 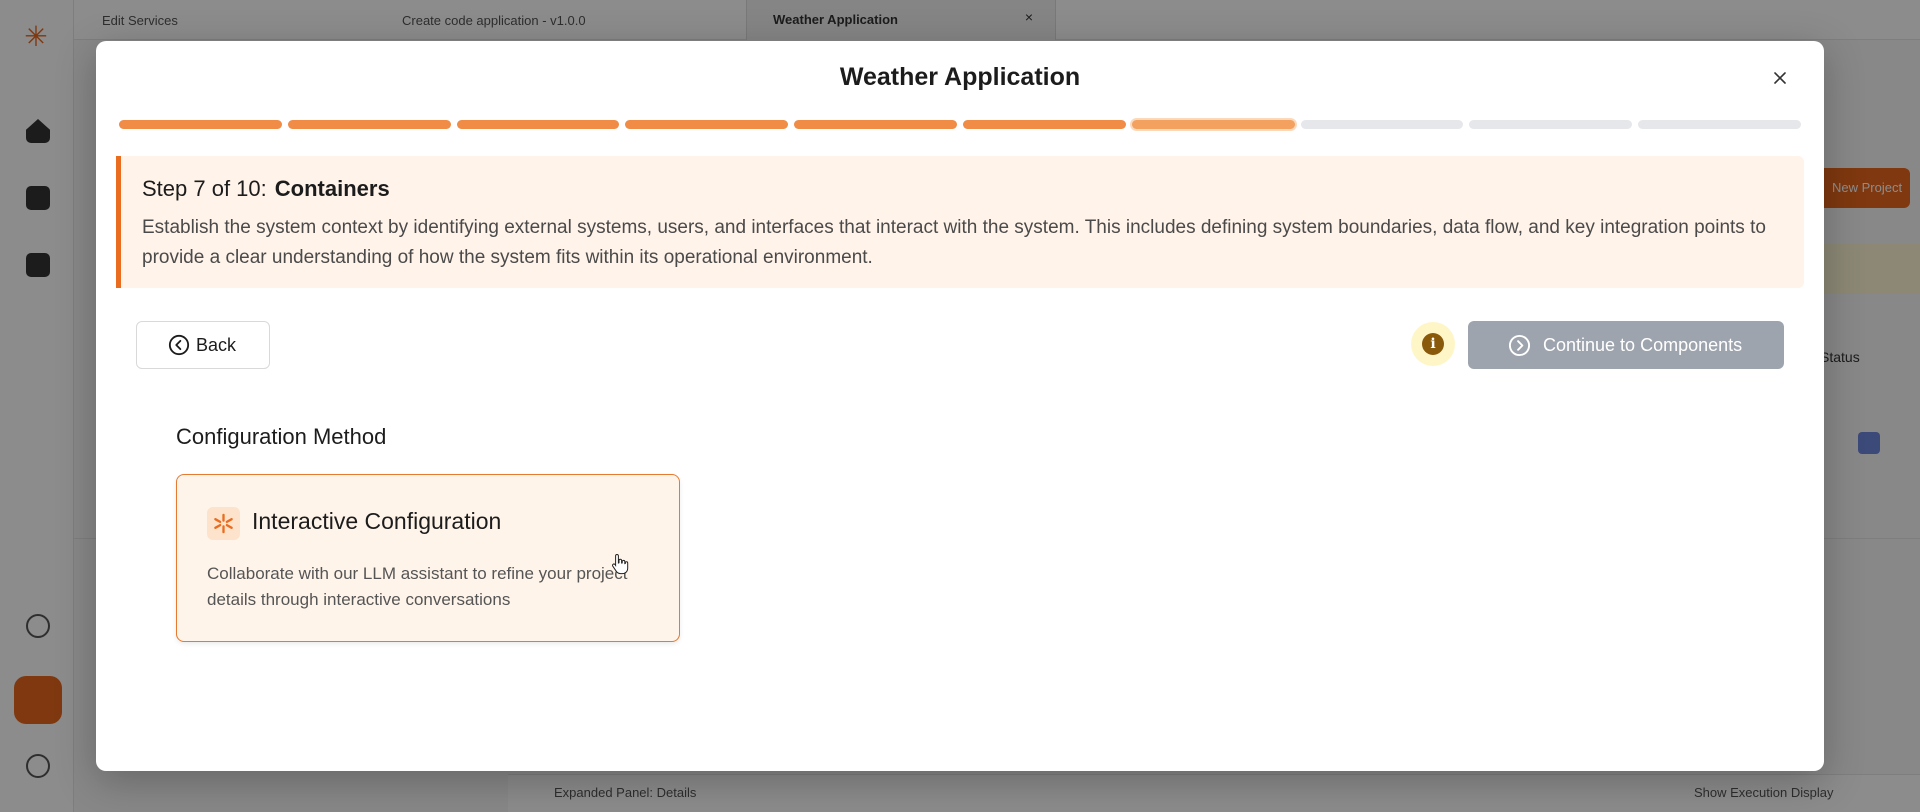 I want to click on configuration-method-heading: Configuration Method, so click(x=281, y=436).